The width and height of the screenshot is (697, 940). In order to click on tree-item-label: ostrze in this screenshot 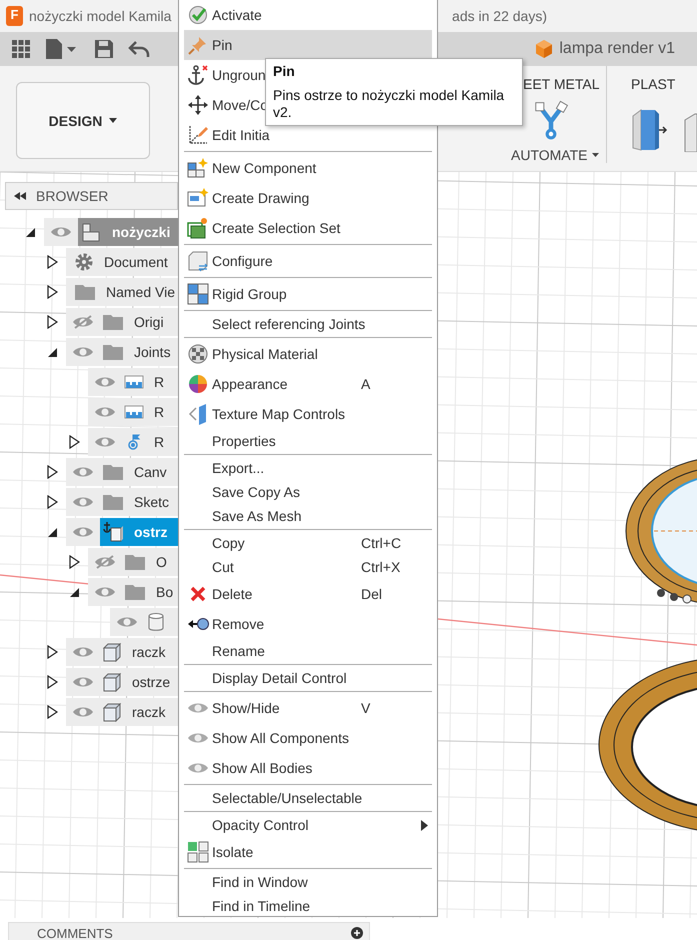, I will do `click(151, 682)`.